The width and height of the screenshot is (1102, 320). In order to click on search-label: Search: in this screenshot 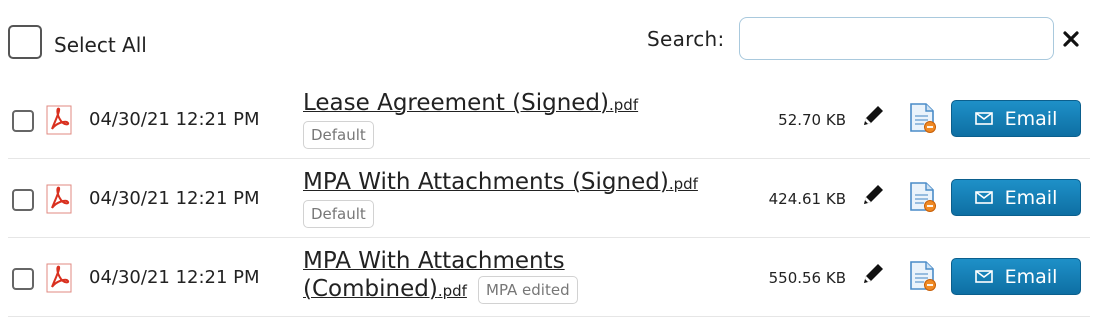, I will do `click(686, 39)`.